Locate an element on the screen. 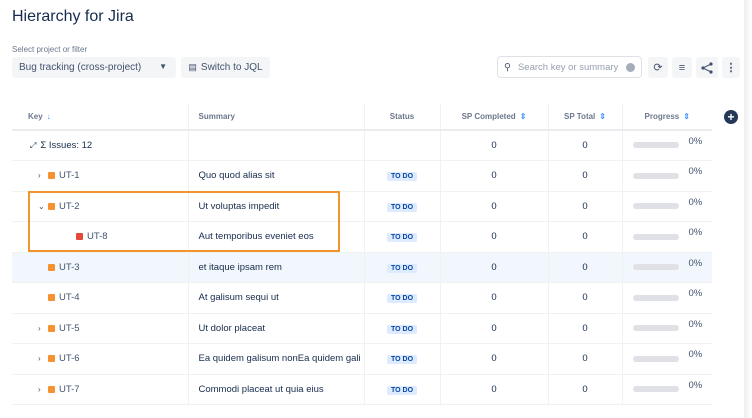 Image resolution: width=752 pixels, height=418 pixels. column-sp-total: SP Total ⇕ is located at coordinates (585, 117).